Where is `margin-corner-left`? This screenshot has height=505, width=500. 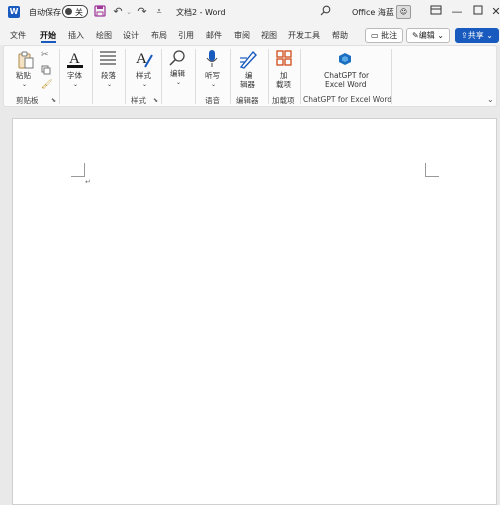
margin-corner-left is located at coordinates (78, 170).